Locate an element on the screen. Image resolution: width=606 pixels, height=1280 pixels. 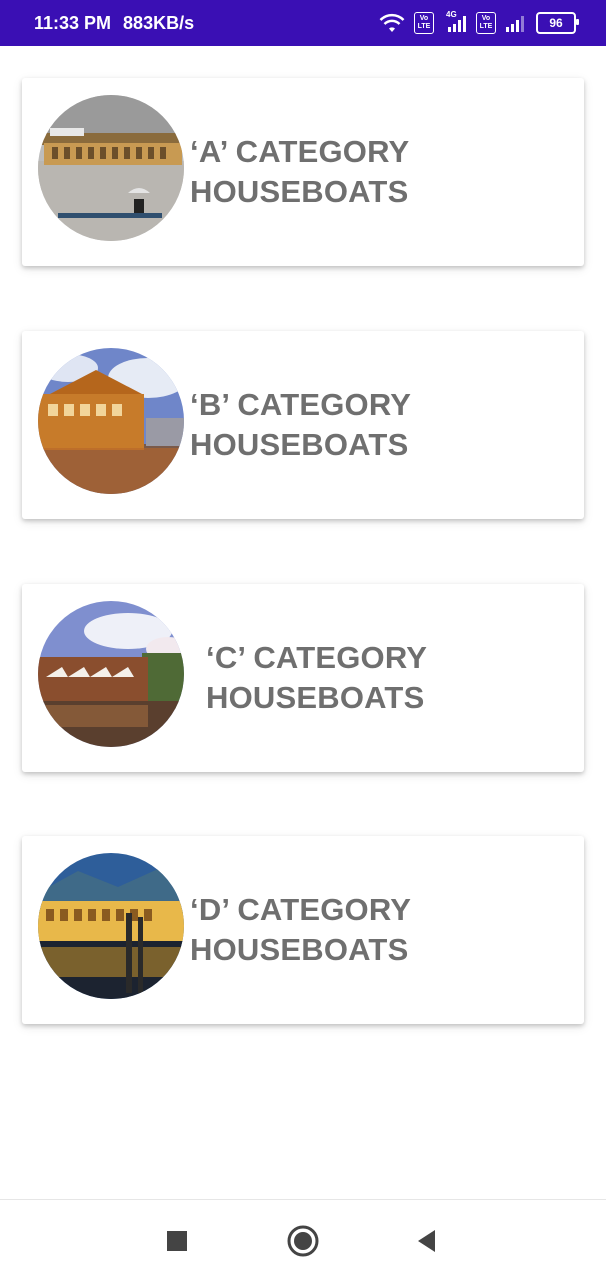
category-title: ‘D’ CATEGORY HOUSEBOATS is located at coordinates (301, 929).